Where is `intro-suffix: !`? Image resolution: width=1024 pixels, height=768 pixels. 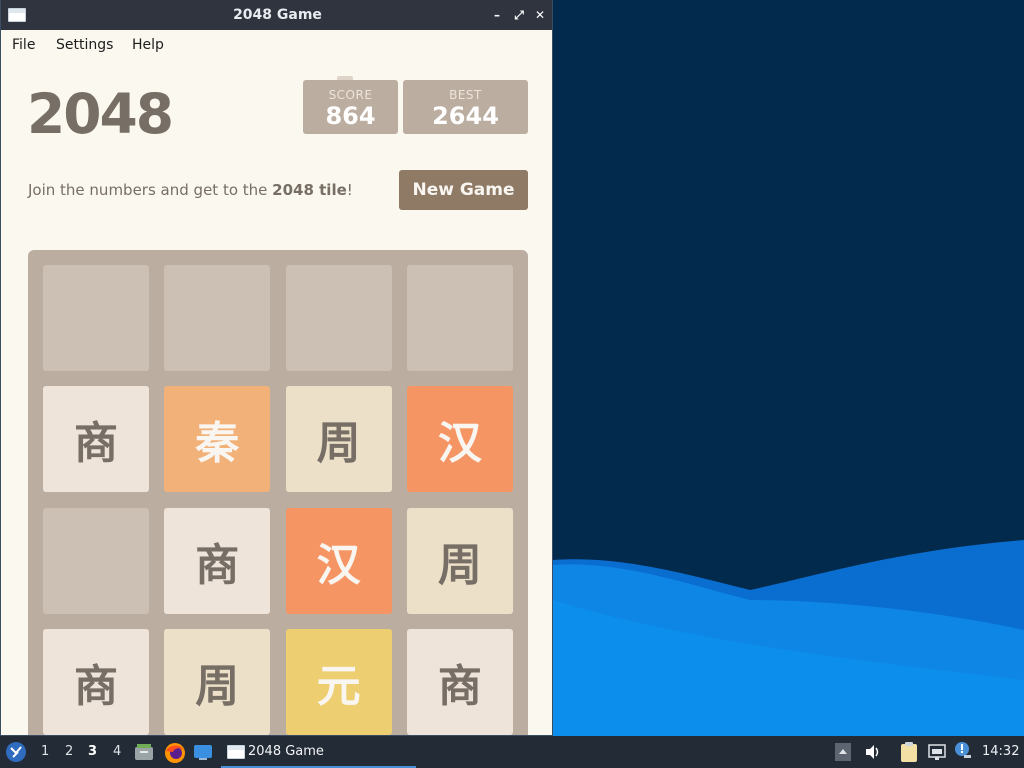
intro-suffix: ! is located at coordinates (349, 190).